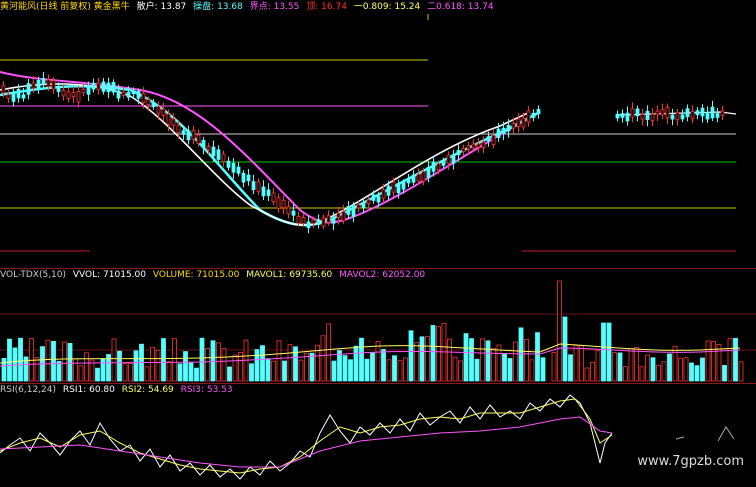 This screenshot has height=487, width=756. What do you see at coordinates (306, 437) in the screenshot?
I see `rsi1-line` at bounding box center [306, 437].